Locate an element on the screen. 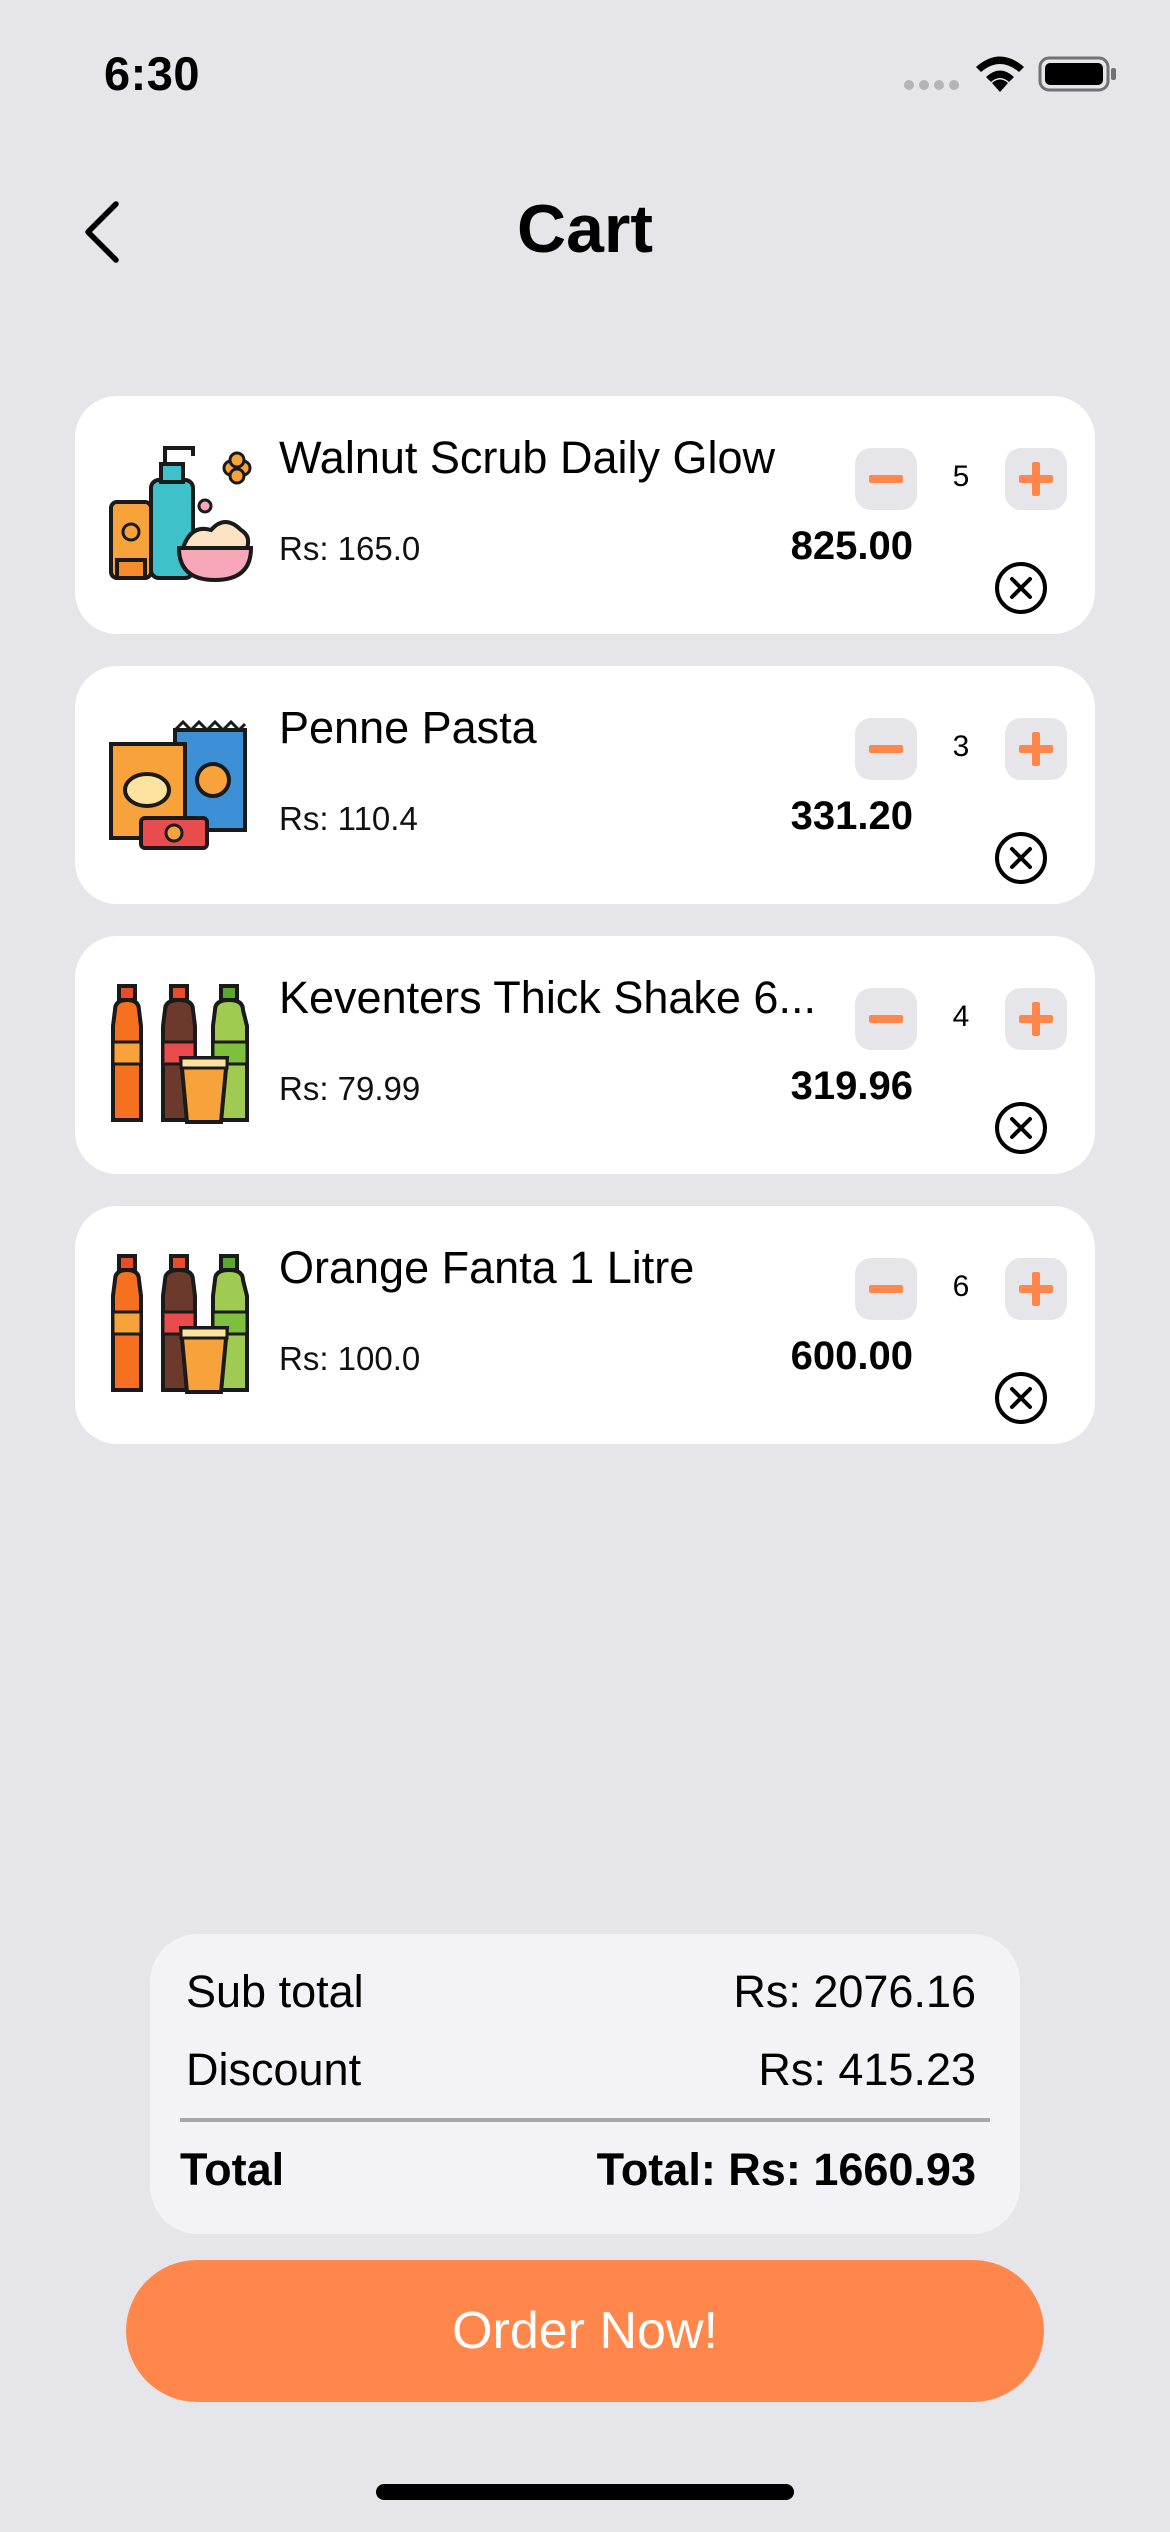 The width and height of the screenshot is (1170, 2532). line-total: 331.20 is located at coordinates (851, 816).